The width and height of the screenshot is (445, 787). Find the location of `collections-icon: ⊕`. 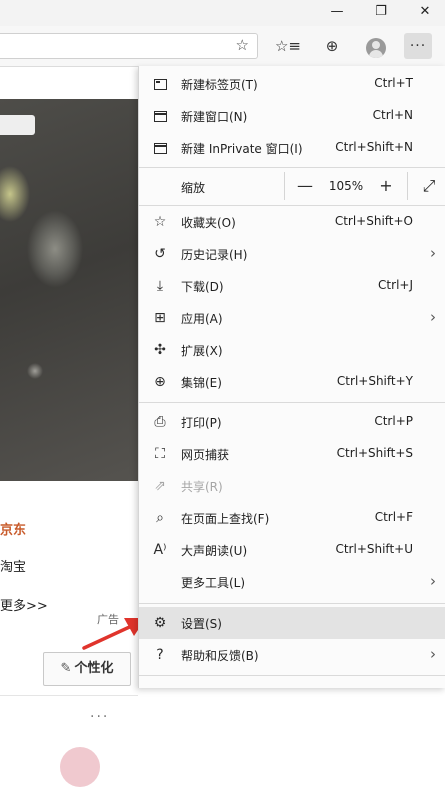

collections-icon: ⊕ is located at coordinates (160, 382).